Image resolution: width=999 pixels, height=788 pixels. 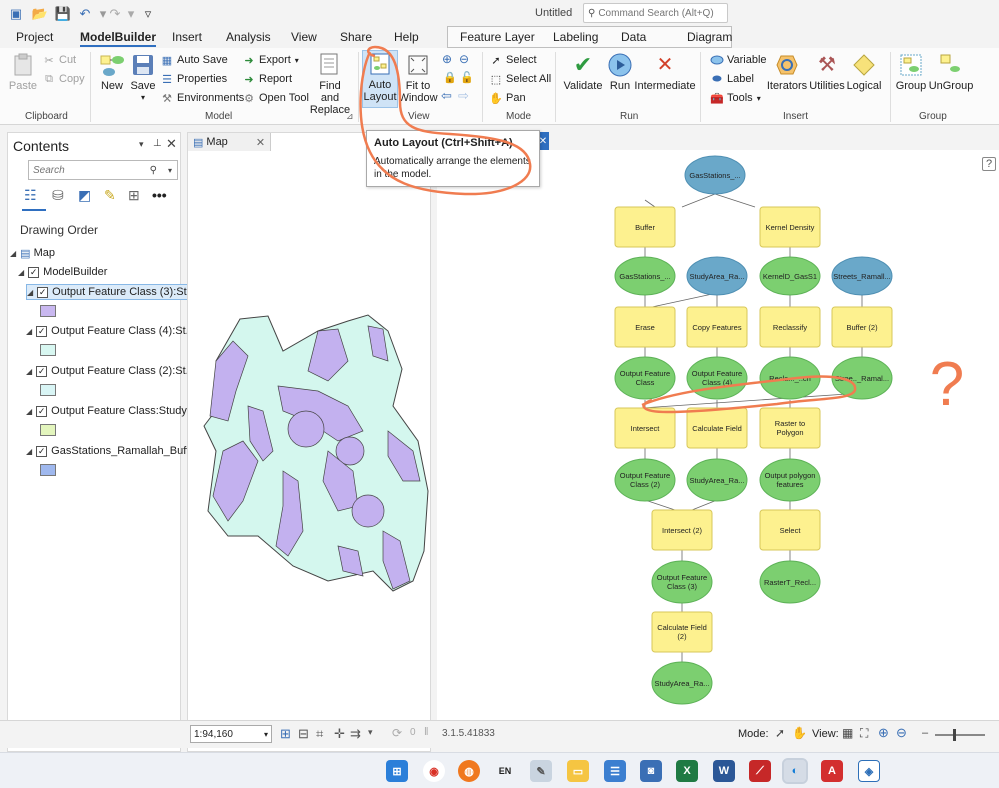 What do you see at coordinates (350, 116) in the screenshot?
I see `dialog-launcher-icon: ⊿` at bounding box center [350, 116].